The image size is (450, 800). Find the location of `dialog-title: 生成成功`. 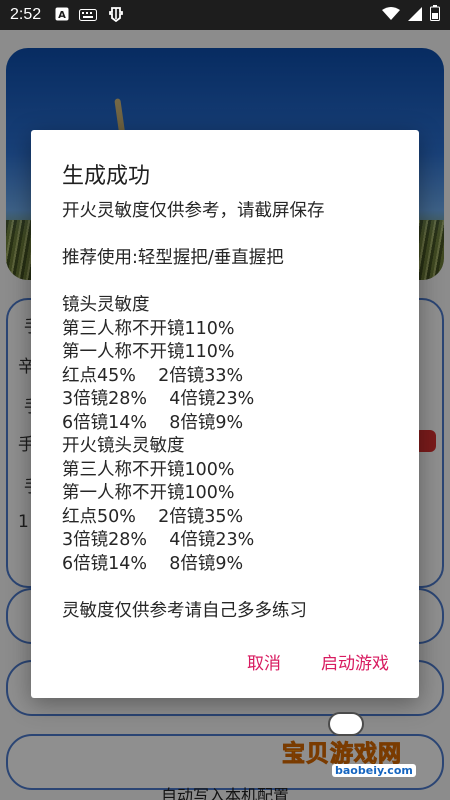

dialog-title: 生成成功 is located at coordinates (106, 176).